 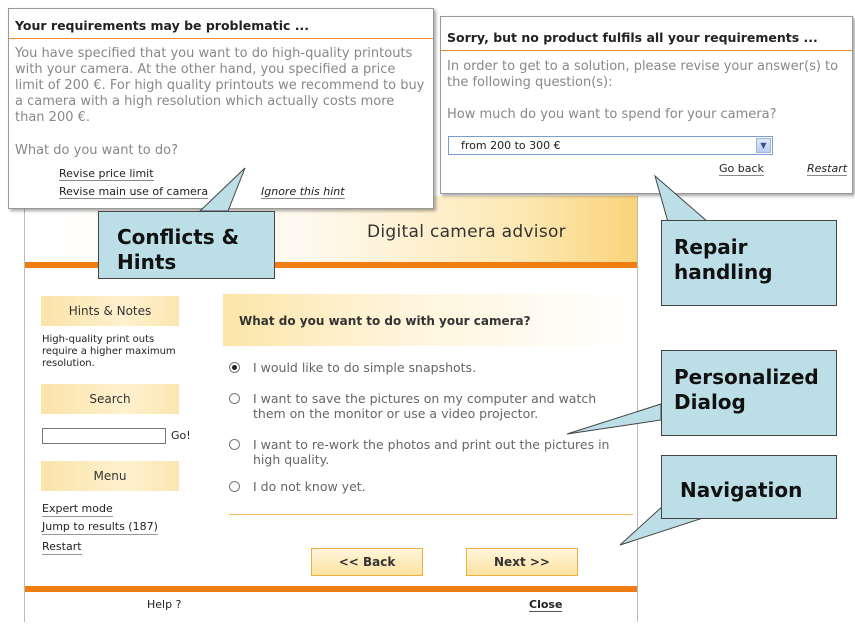 I want to click on conflicts-callout-pointer, so click(x=222, y=189).